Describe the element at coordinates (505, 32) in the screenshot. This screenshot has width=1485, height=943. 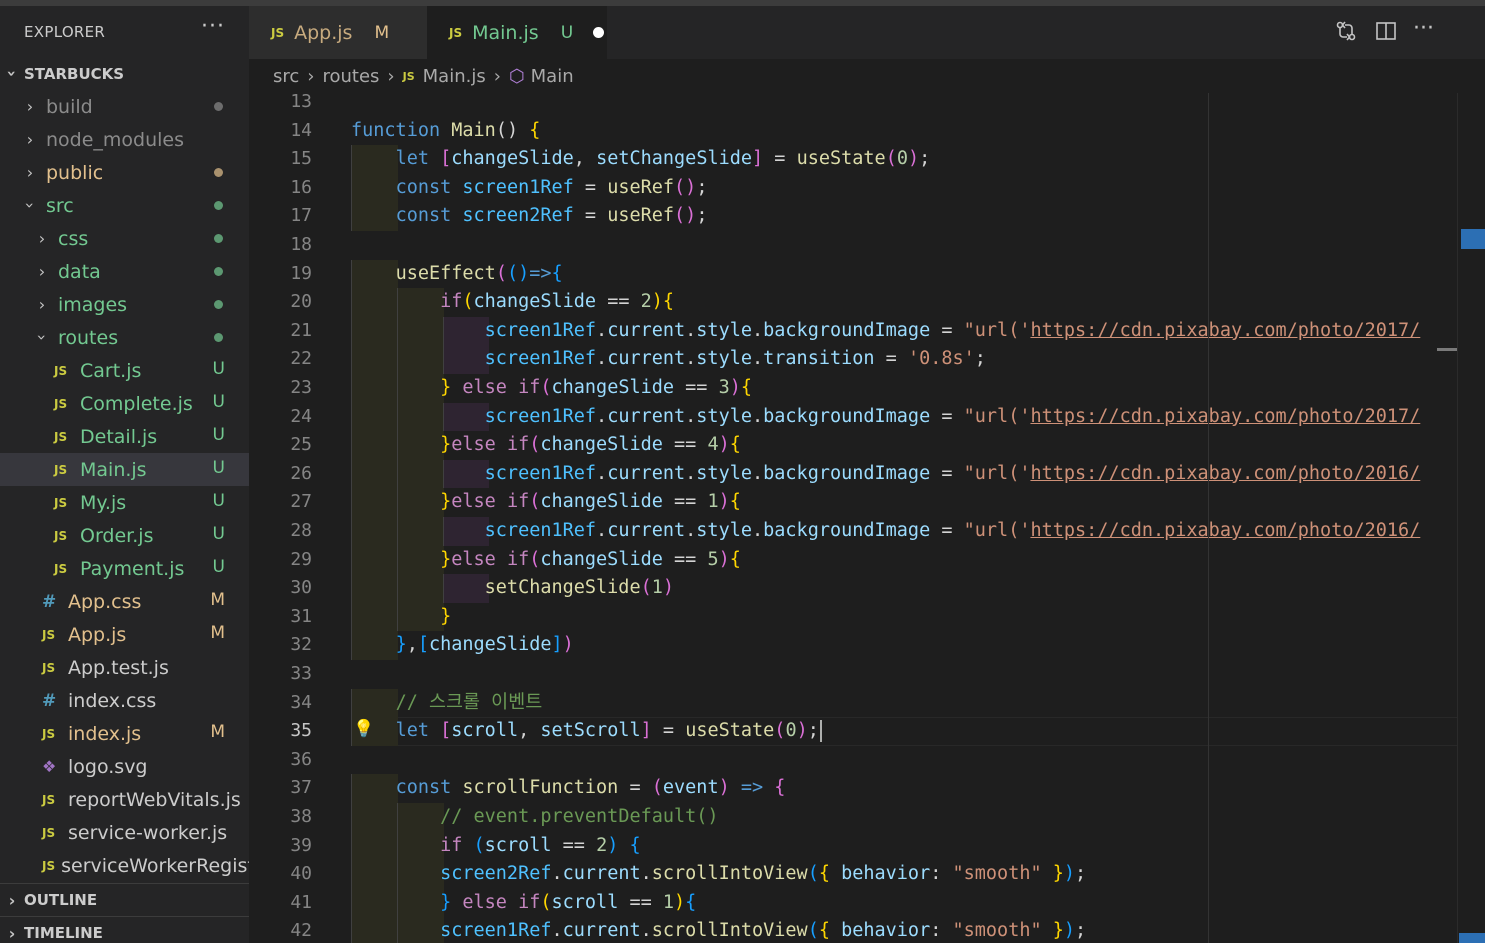
I see `tab-label: Main.js` at that location.